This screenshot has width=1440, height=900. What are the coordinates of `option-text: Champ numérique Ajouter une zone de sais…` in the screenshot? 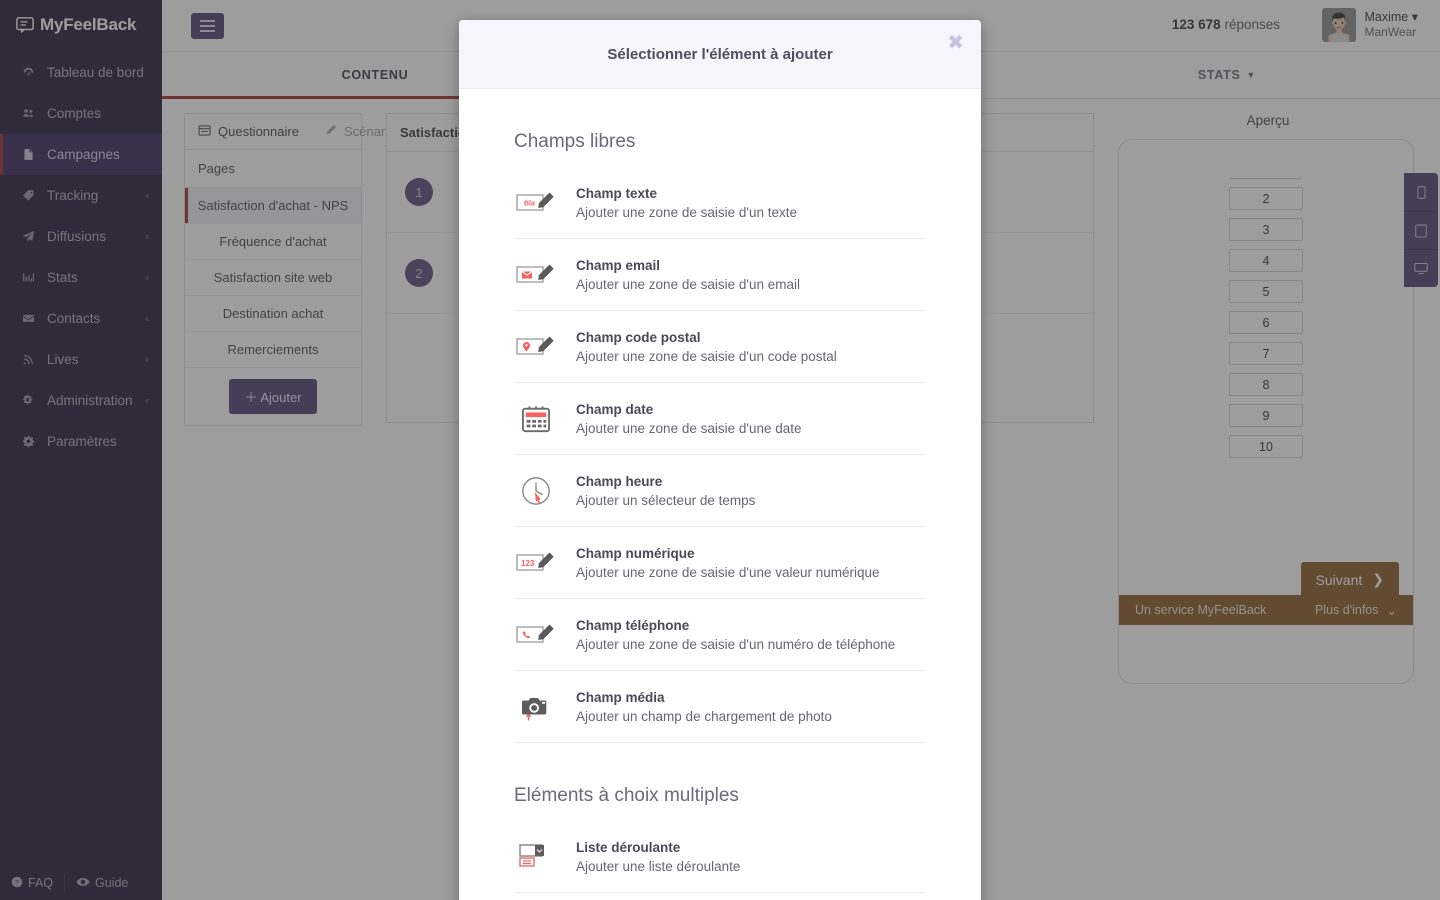 It's located at (728, 562).